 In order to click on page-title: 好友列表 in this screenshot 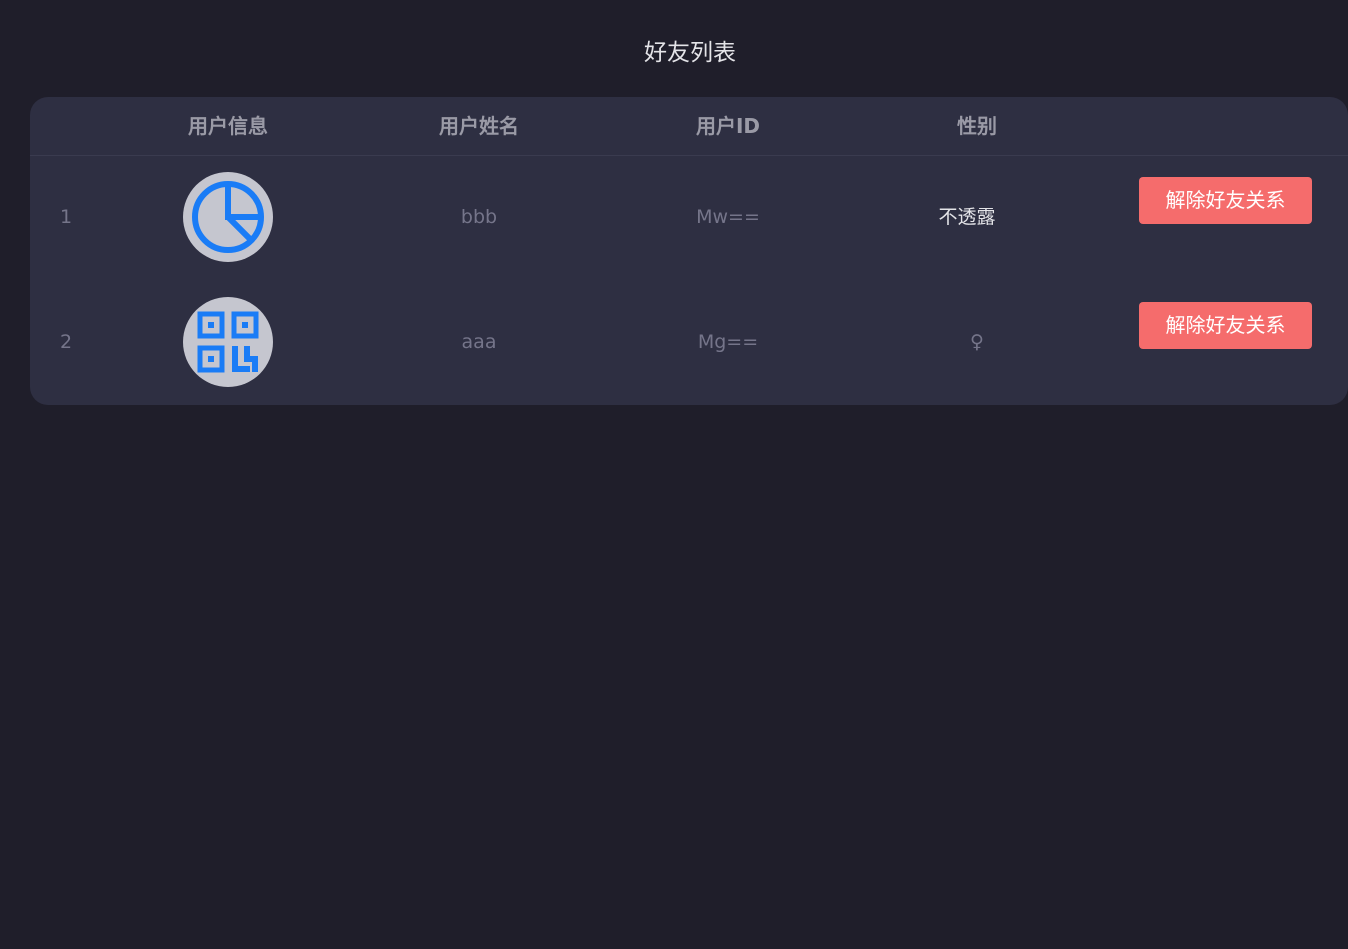, I will do `click(690, 53)`.